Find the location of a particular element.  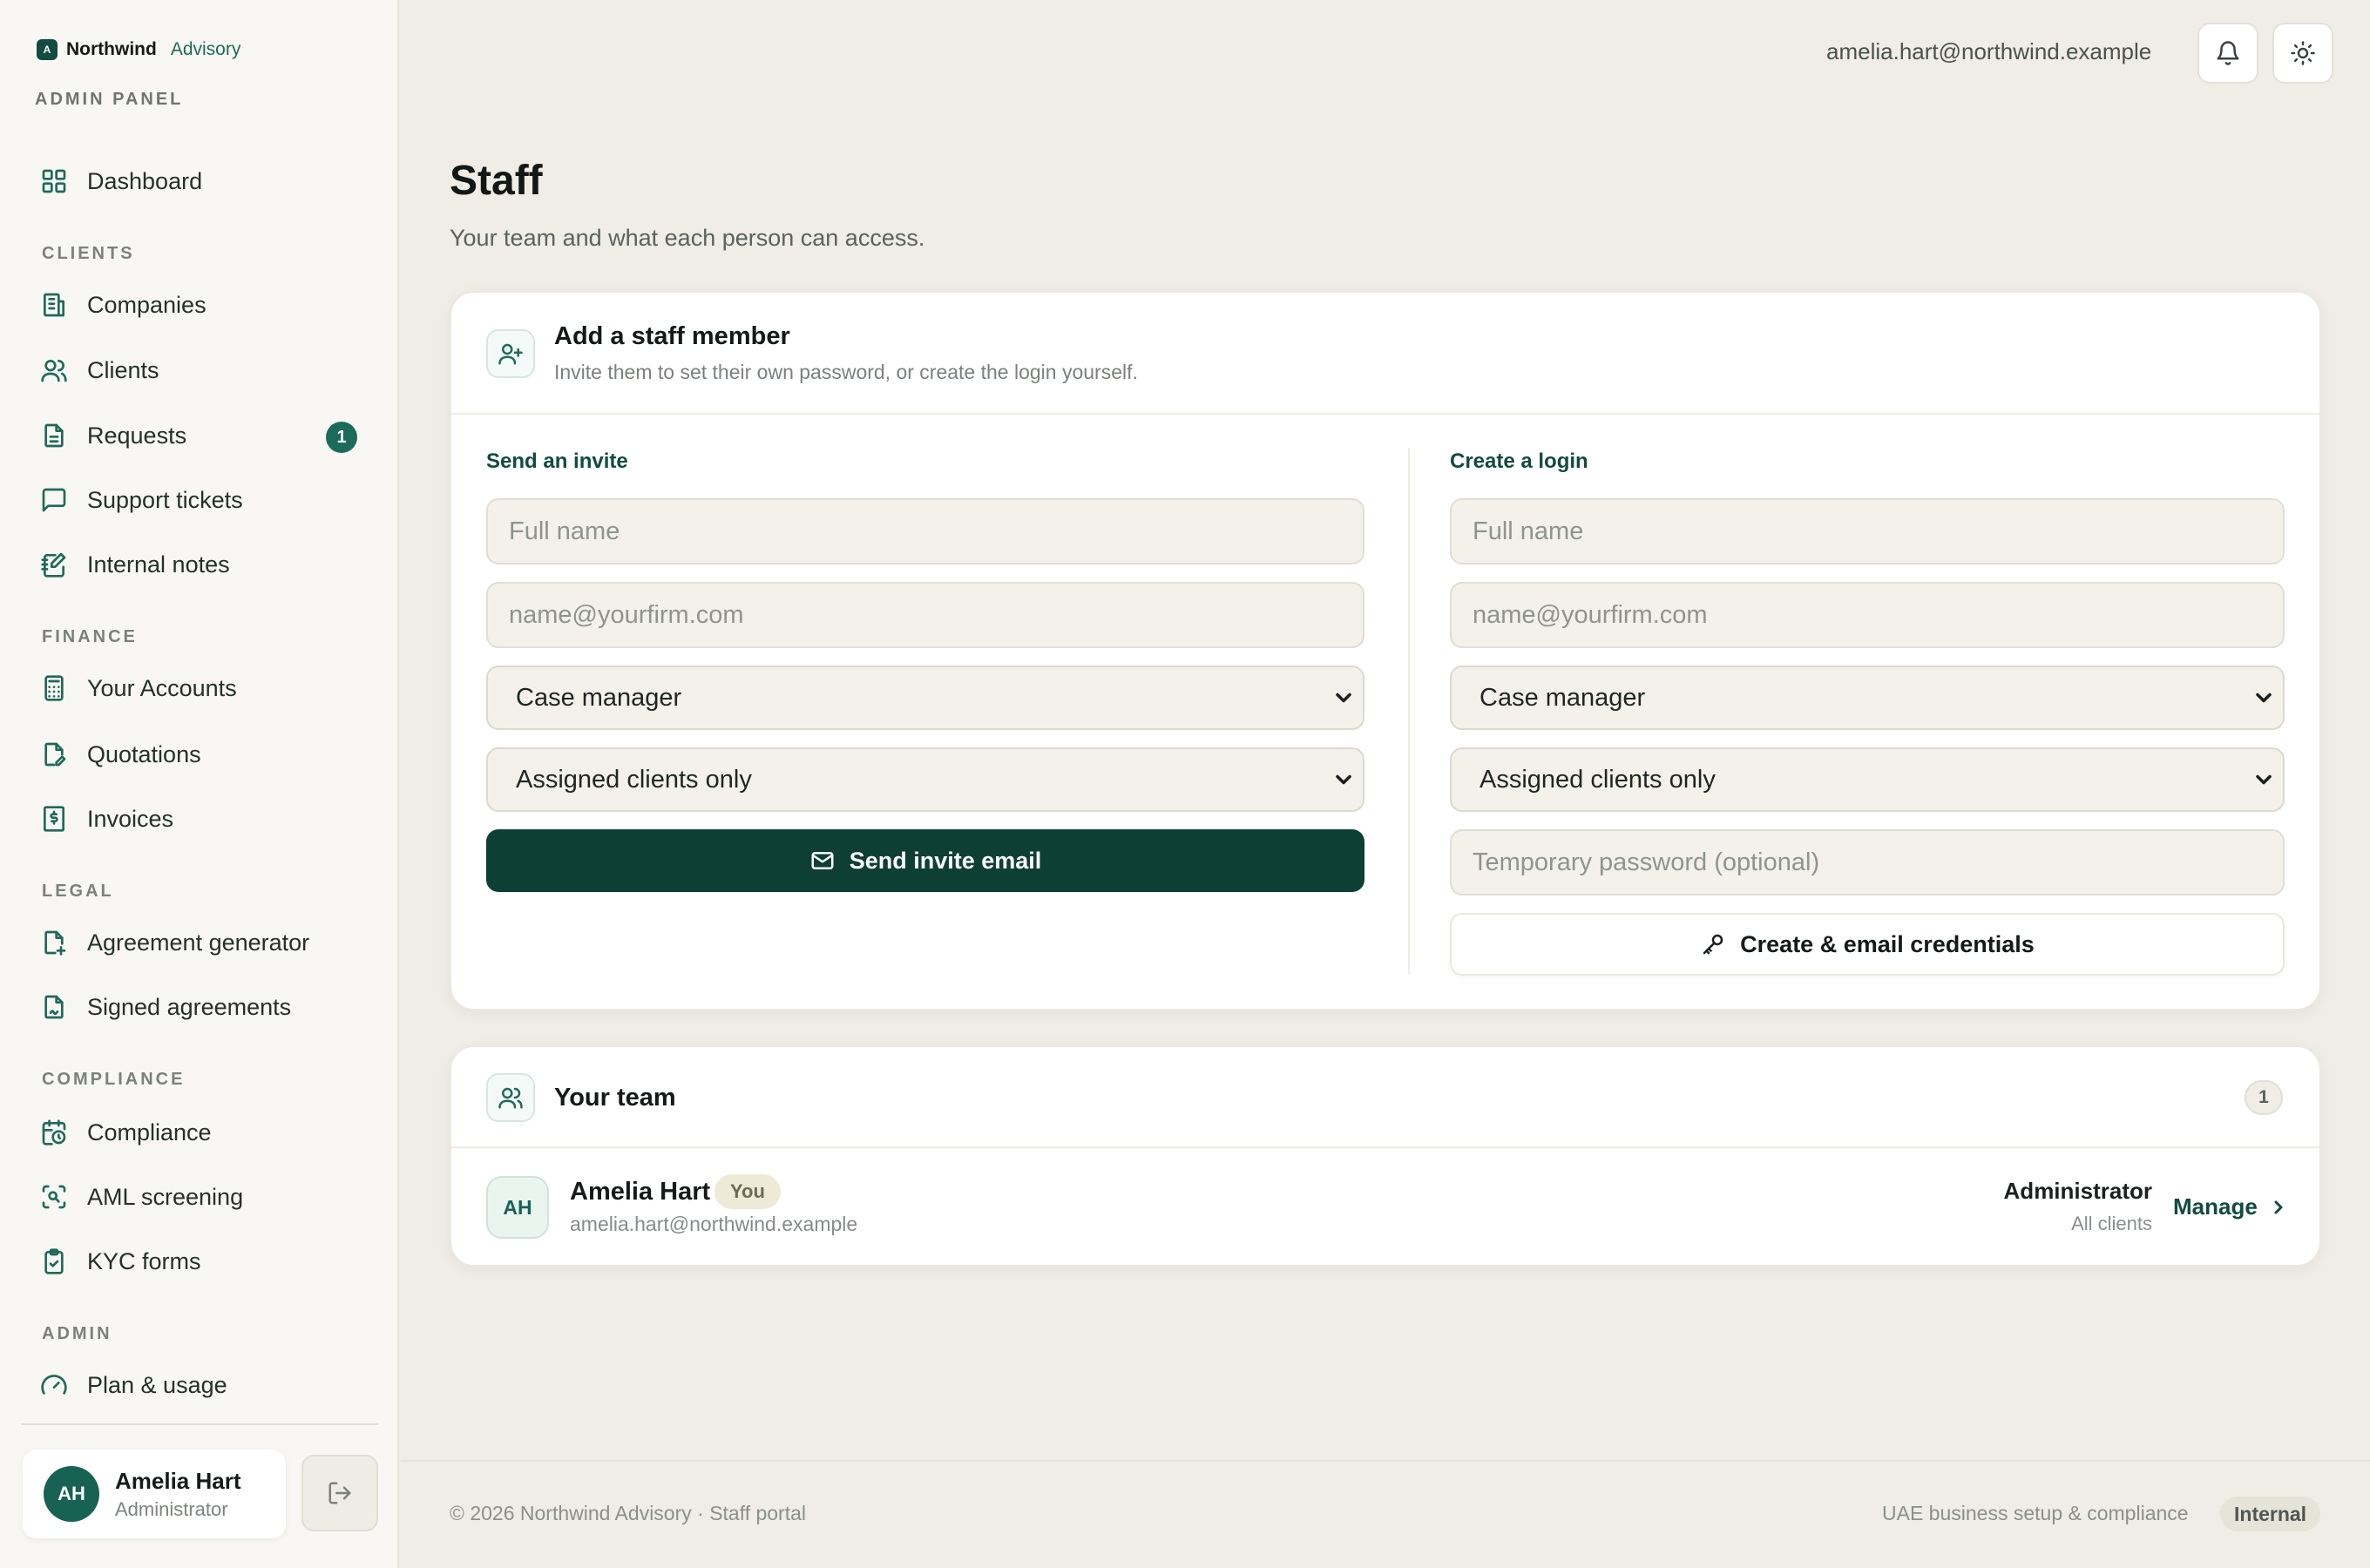

invite-role-select: Case manager is located at coordinates (925, 698).